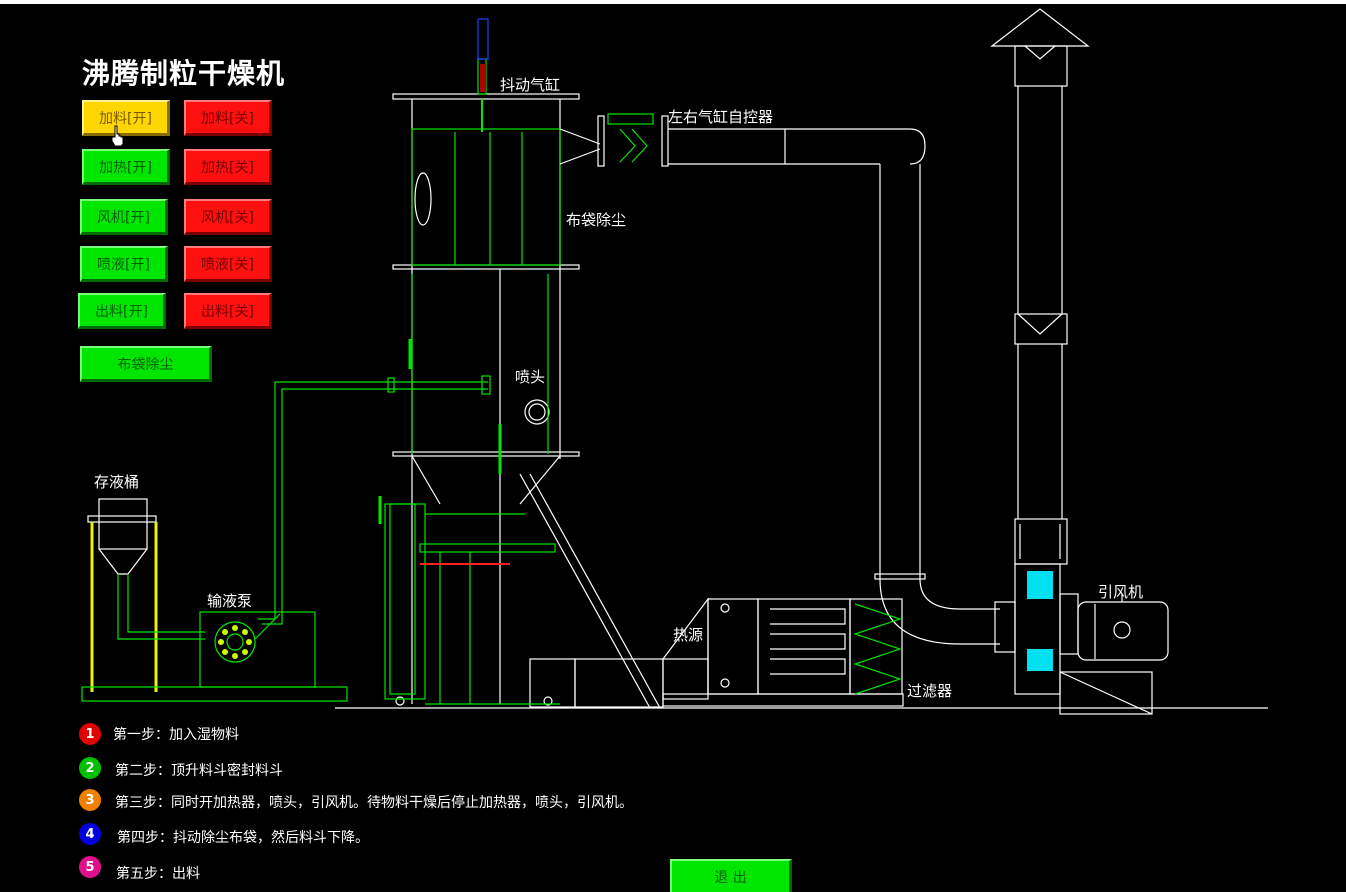 This screenshot has height=892, width=1346. I want to click on heat-off-button: 加热[关], so click(228, 167).